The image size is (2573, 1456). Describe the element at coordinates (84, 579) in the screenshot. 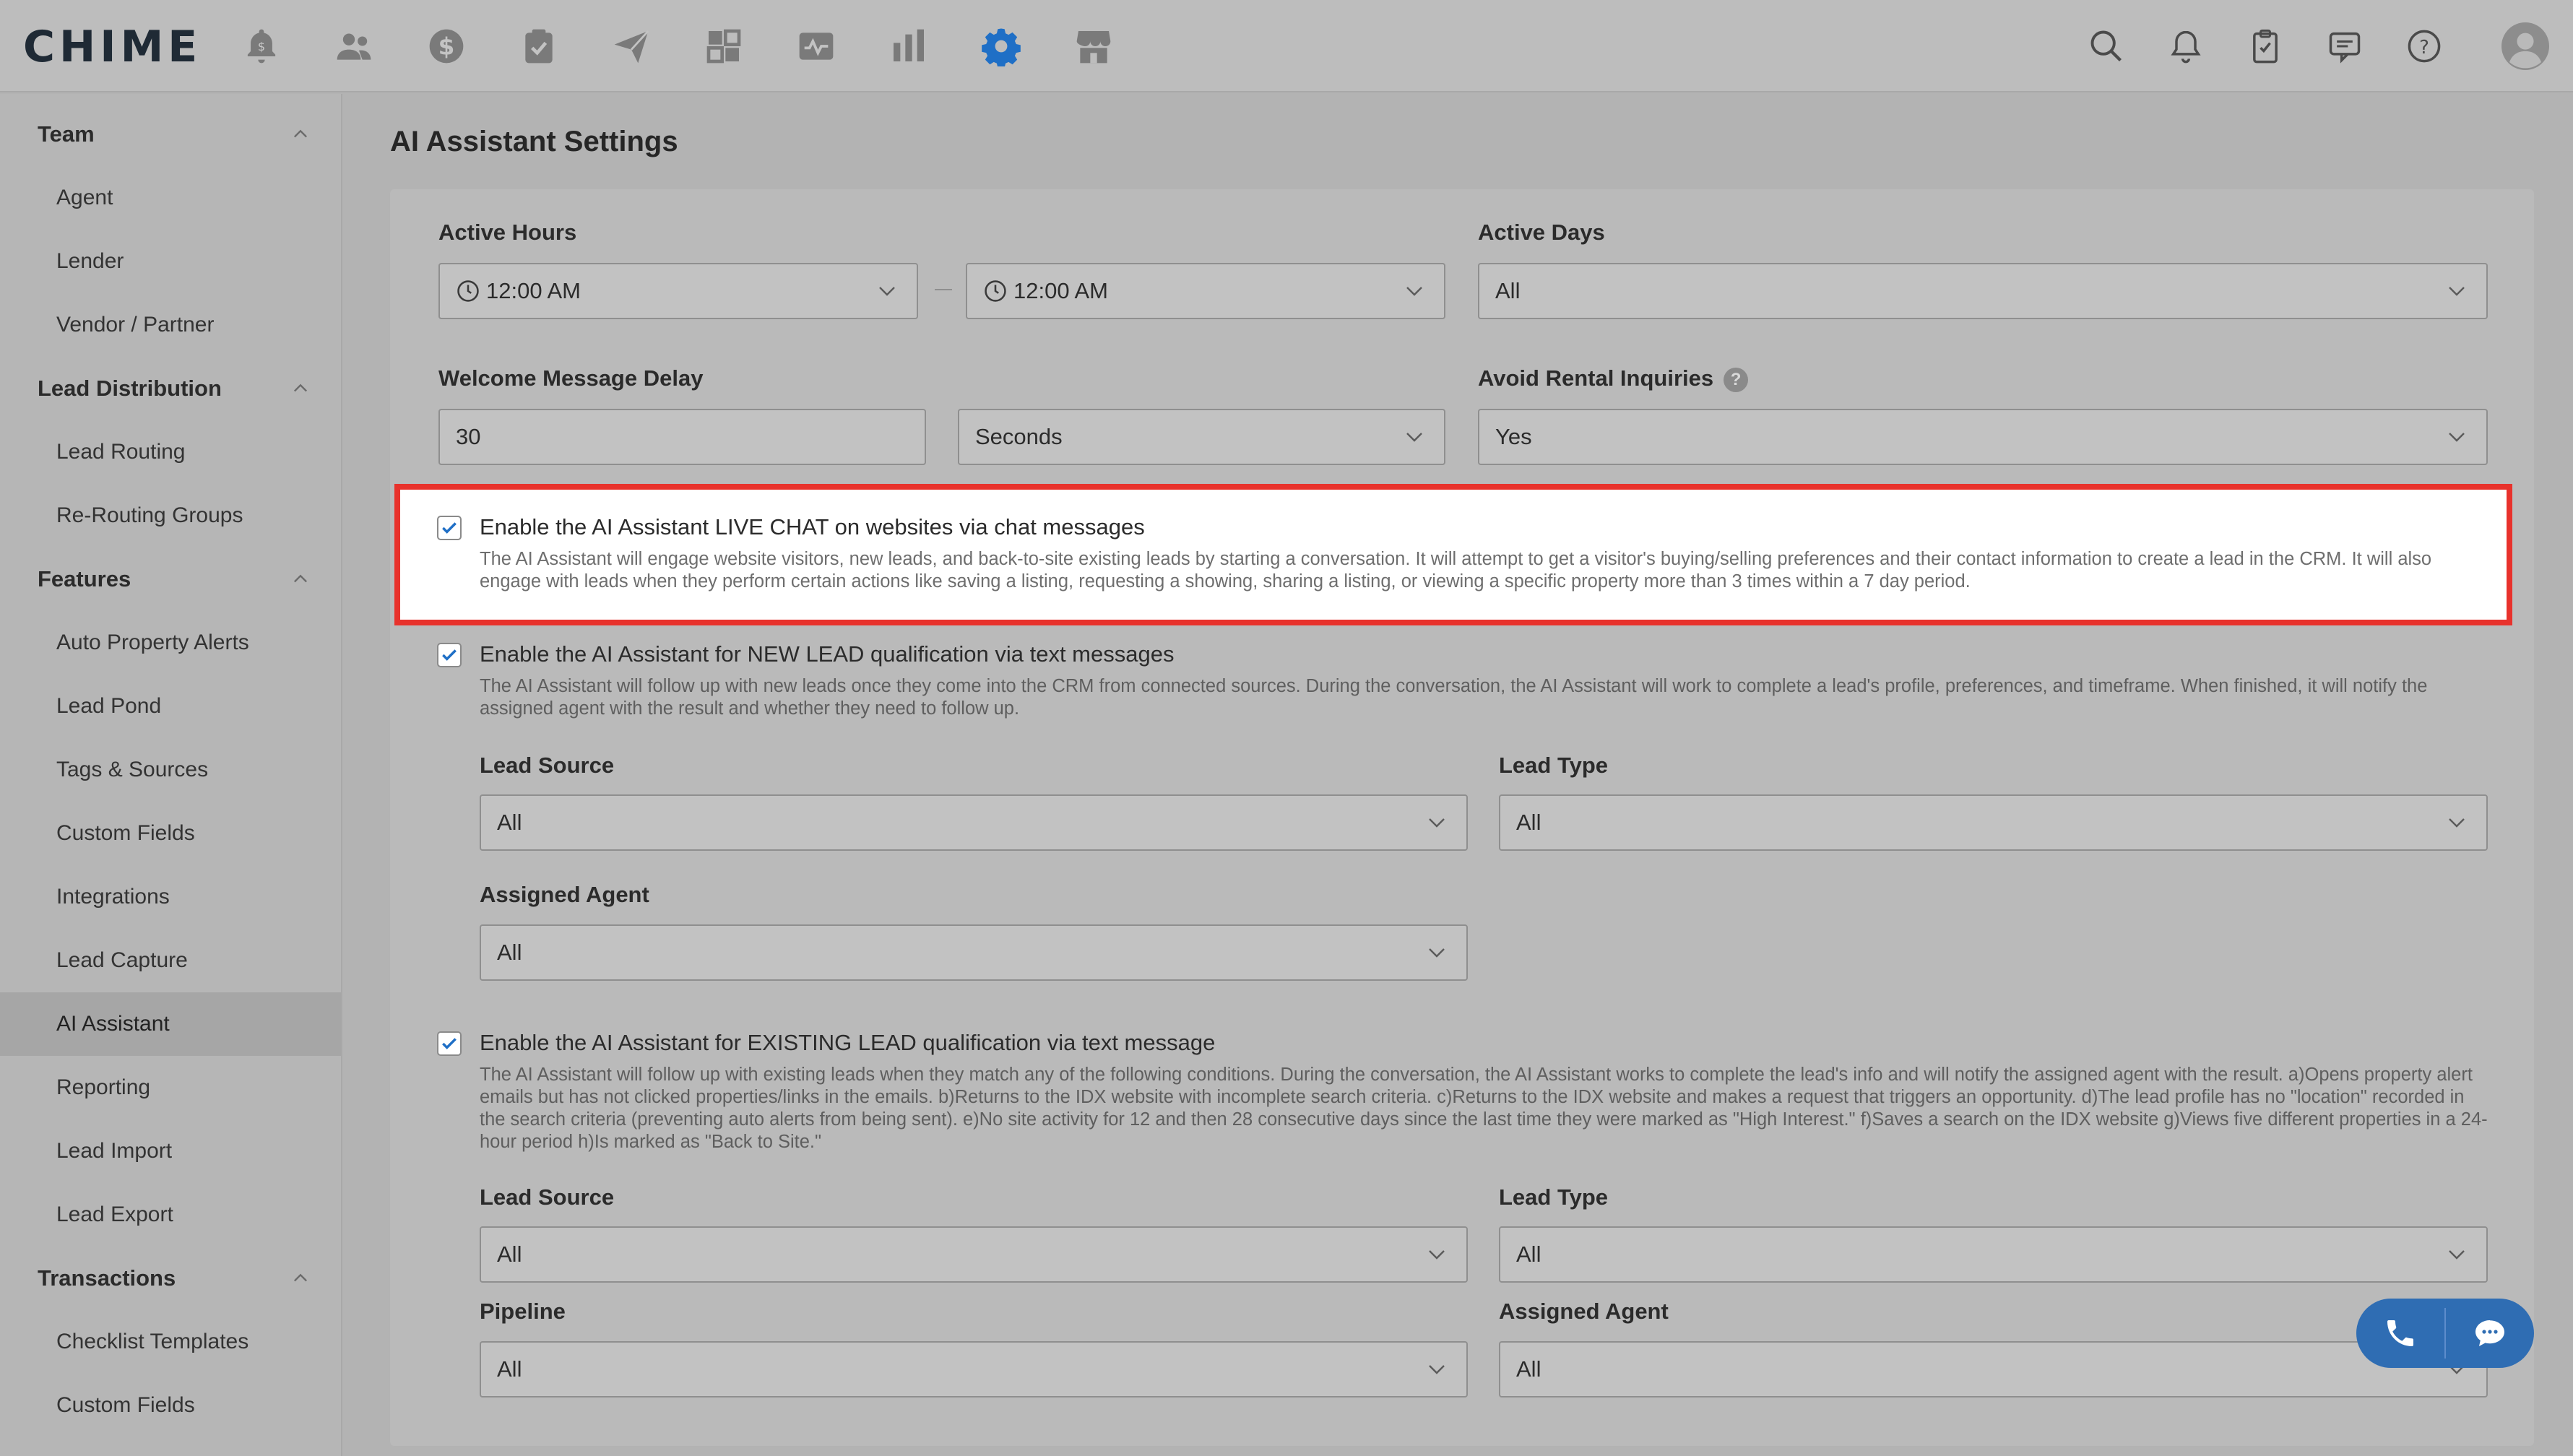

I see `section-title: Features` at that location.